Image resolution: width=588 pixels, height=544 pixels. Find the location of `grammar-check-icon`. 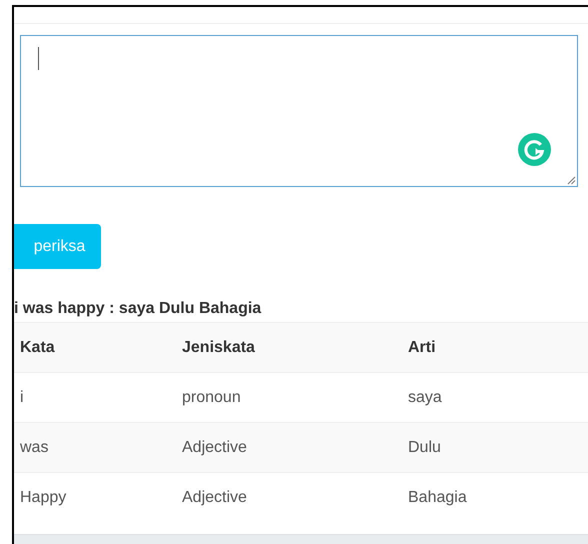

grammar-check-icon is located at coordinates (534, 149).